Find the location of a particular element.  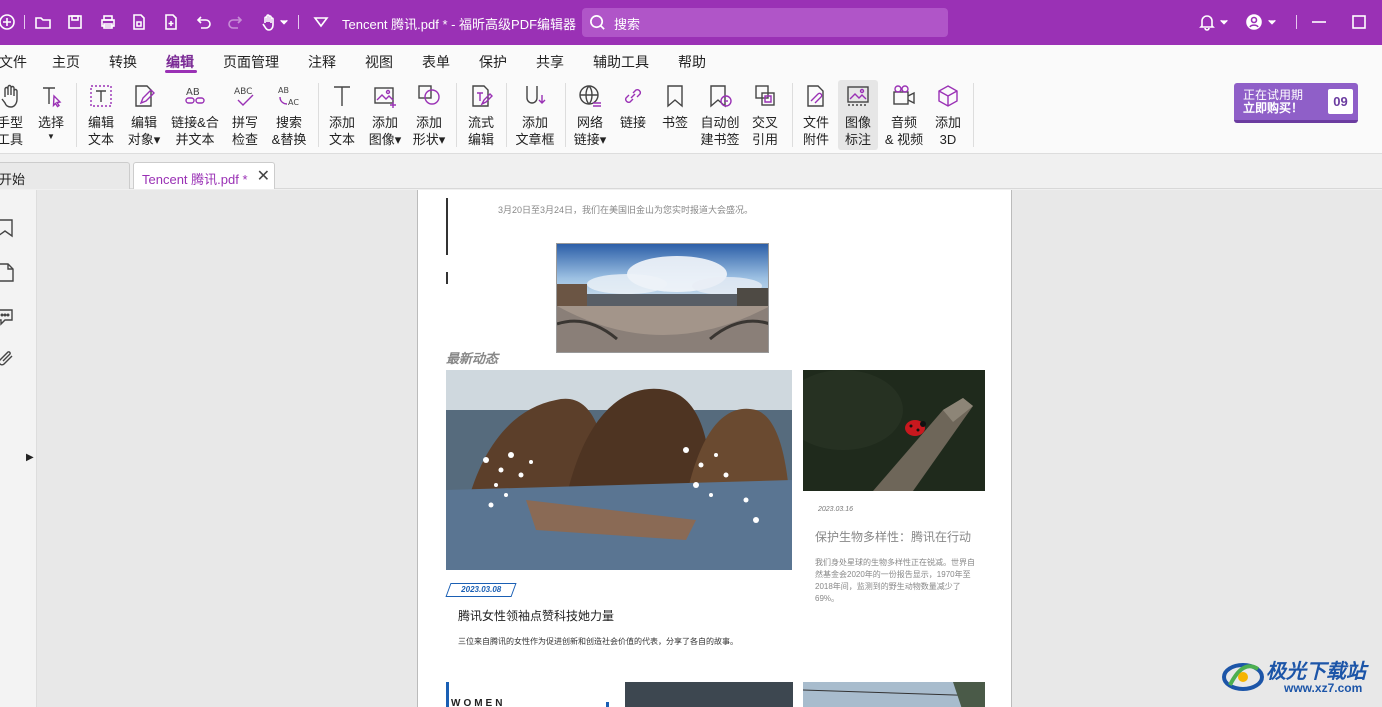

ribbon-label: 链接&合 并文本 is located at coordinates (195, 131).